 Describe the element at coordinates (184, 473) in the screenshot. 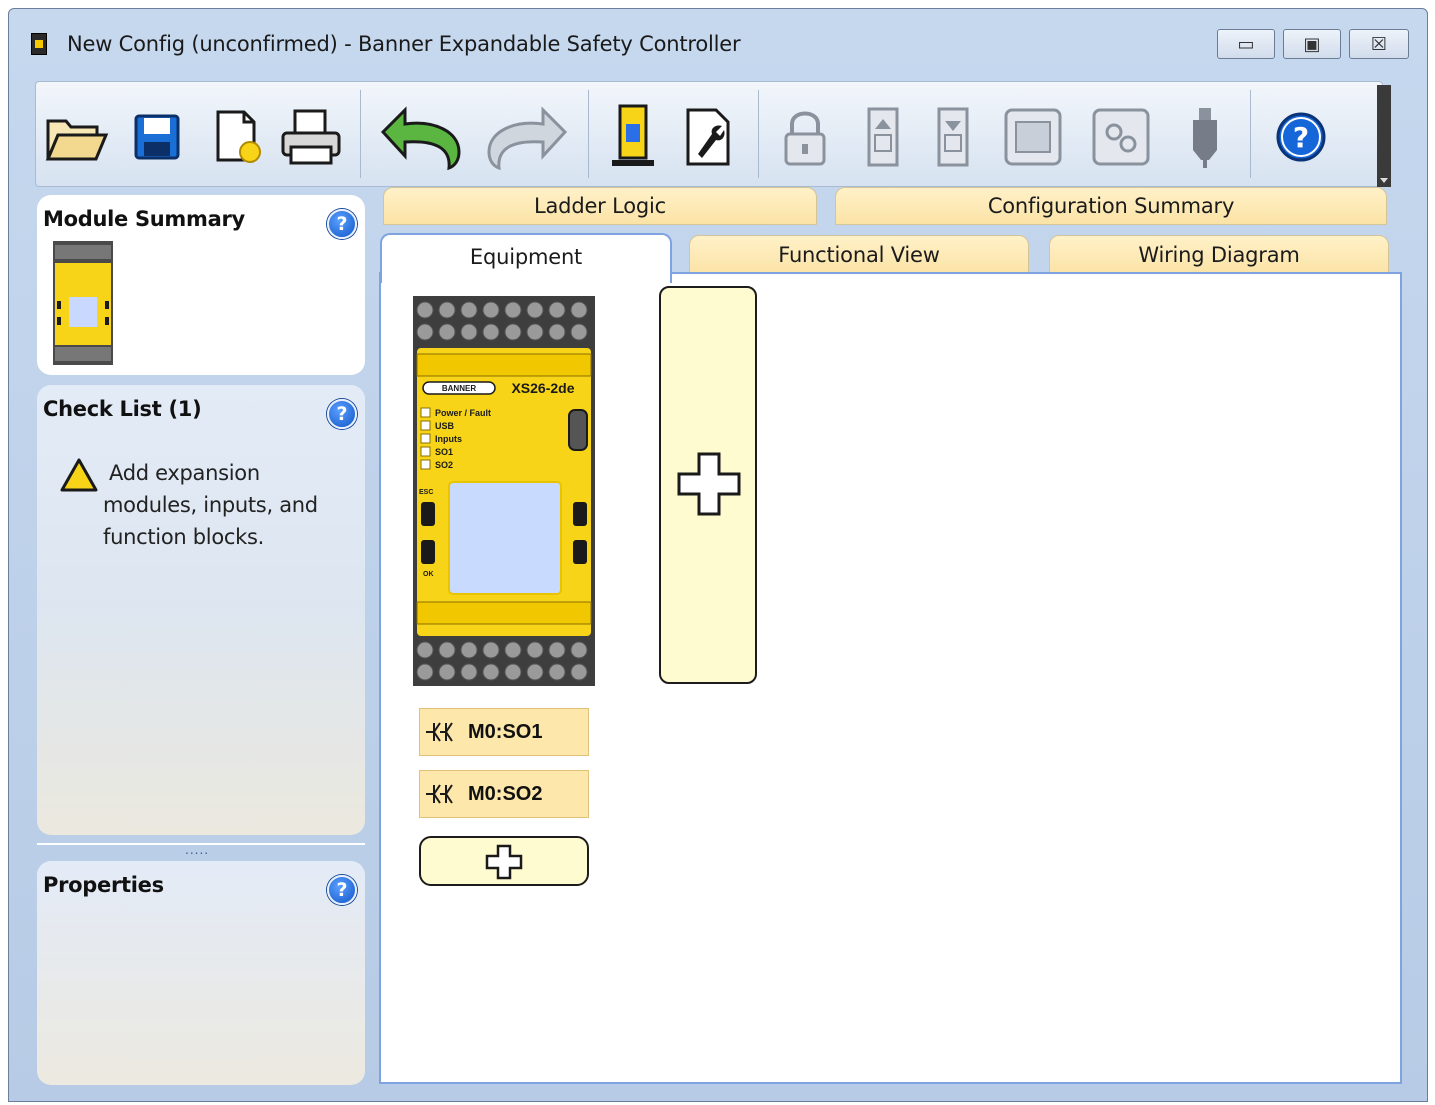

I see `check-list-message-line: Add expansion` at that location.